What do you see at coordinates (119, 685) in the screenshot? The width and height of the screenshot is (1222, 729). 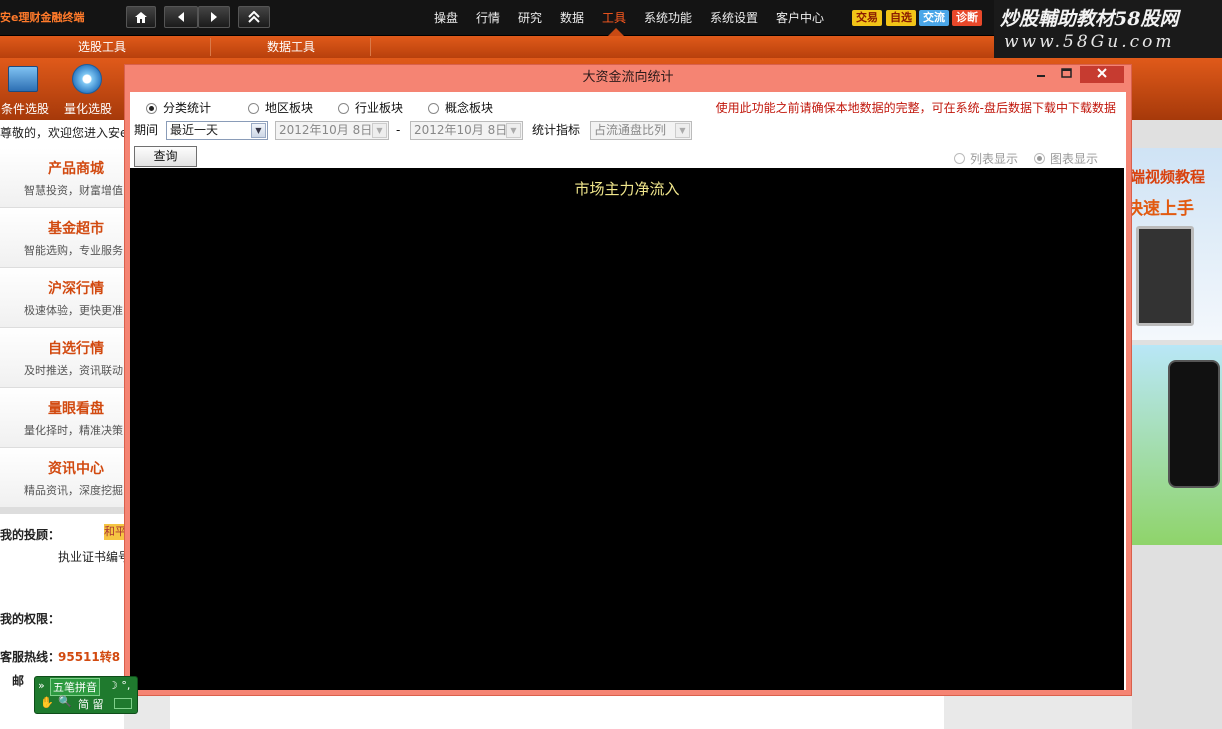 I see `moon-icon: ☽ °,` at bounding box center [119, 685].